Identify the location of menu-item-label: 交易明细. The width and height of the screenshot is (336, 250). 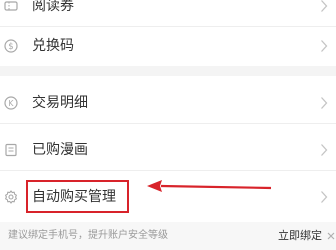
(60, 103).